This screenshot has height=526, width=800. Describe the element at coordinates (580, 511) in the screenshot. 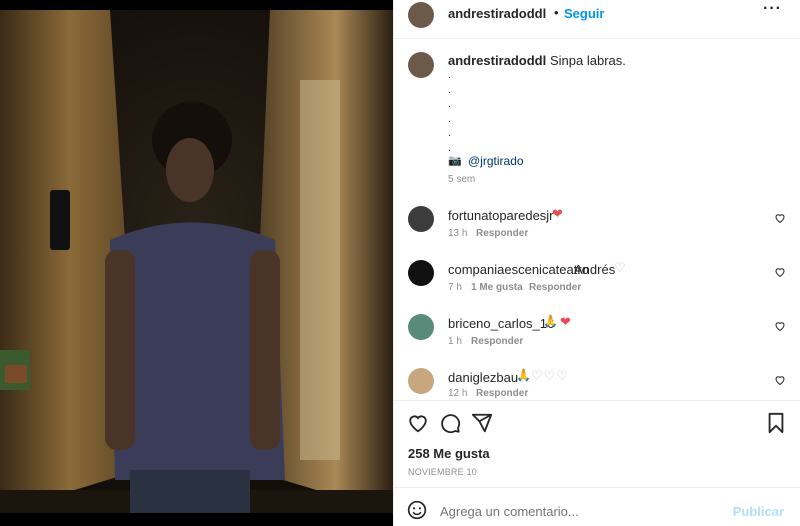

I see `comment-input` at that location.